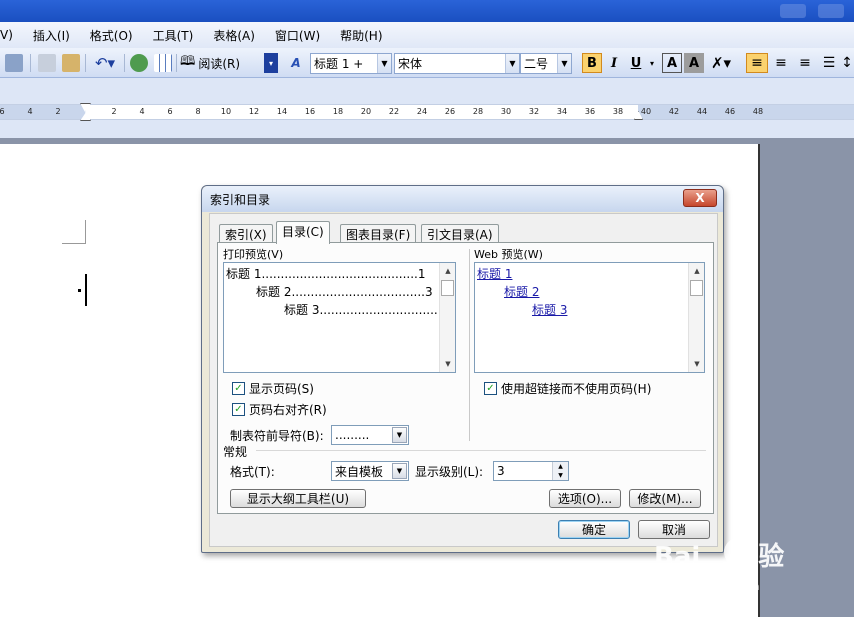  I want to click on right-align-checkbox: ✓ 页码右对齐(R), so click(279, 409).